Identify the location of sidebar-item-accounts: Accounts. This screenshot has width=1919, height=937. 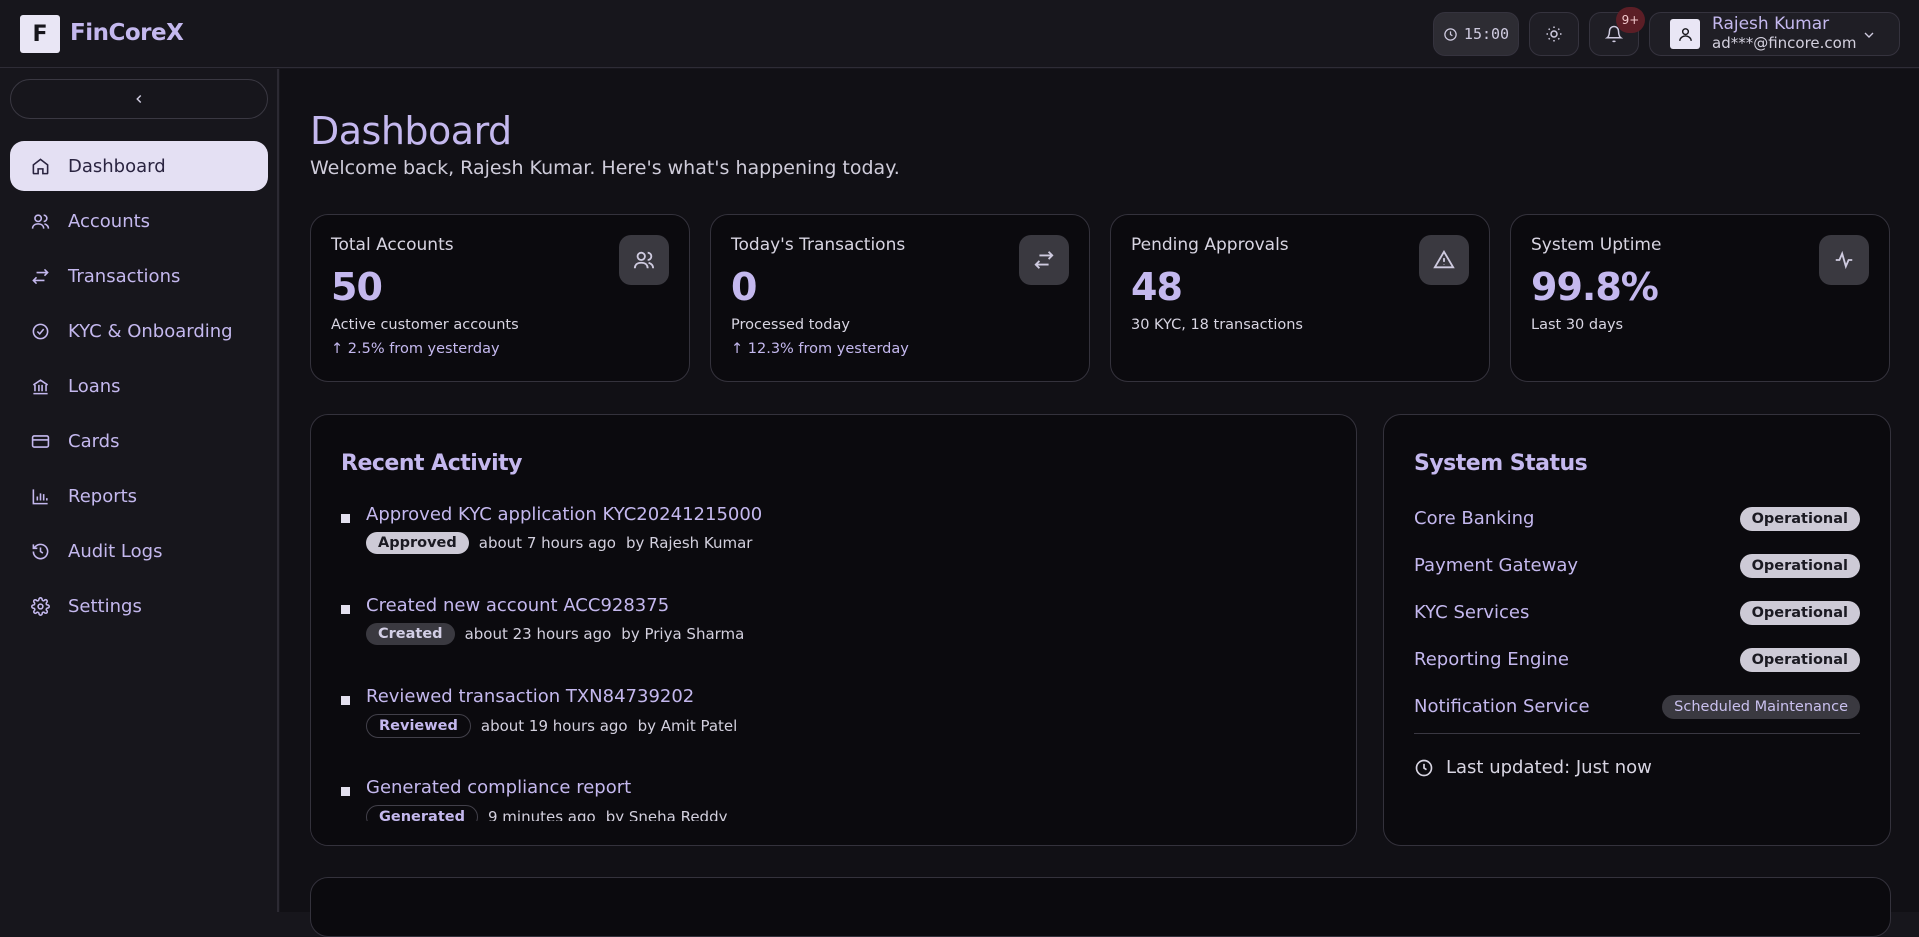
(139, 221).